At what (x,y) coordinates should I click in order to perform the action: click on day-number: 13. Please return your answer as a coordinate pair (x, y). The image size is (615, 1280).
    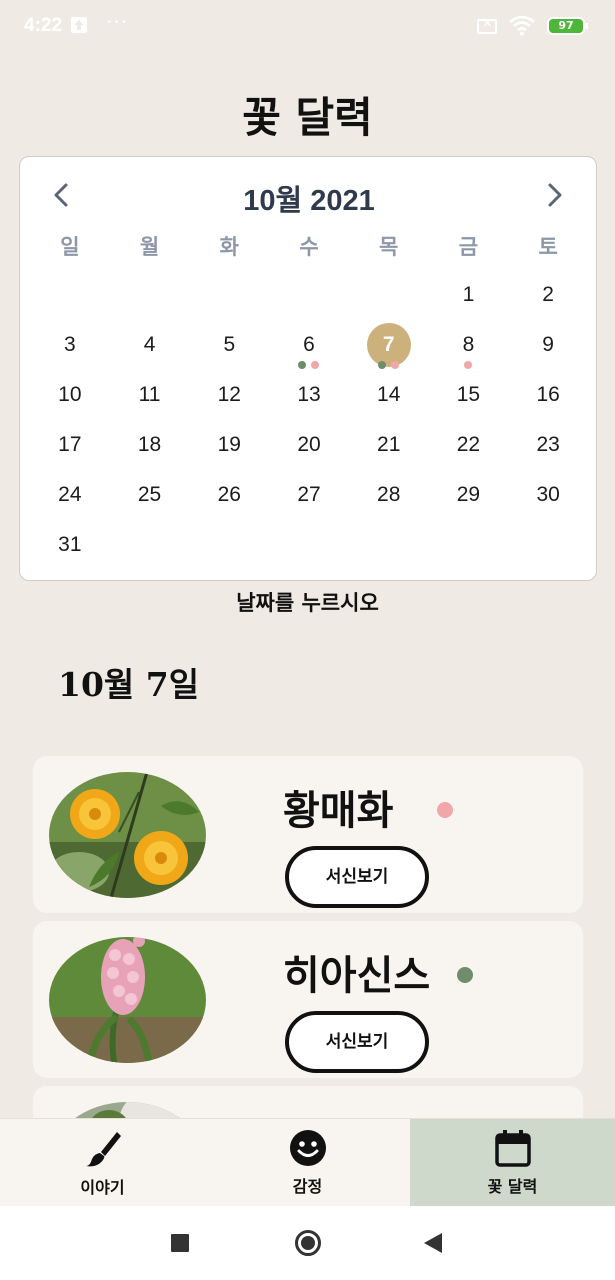
    Looking at the image, I should click on (309, 394).